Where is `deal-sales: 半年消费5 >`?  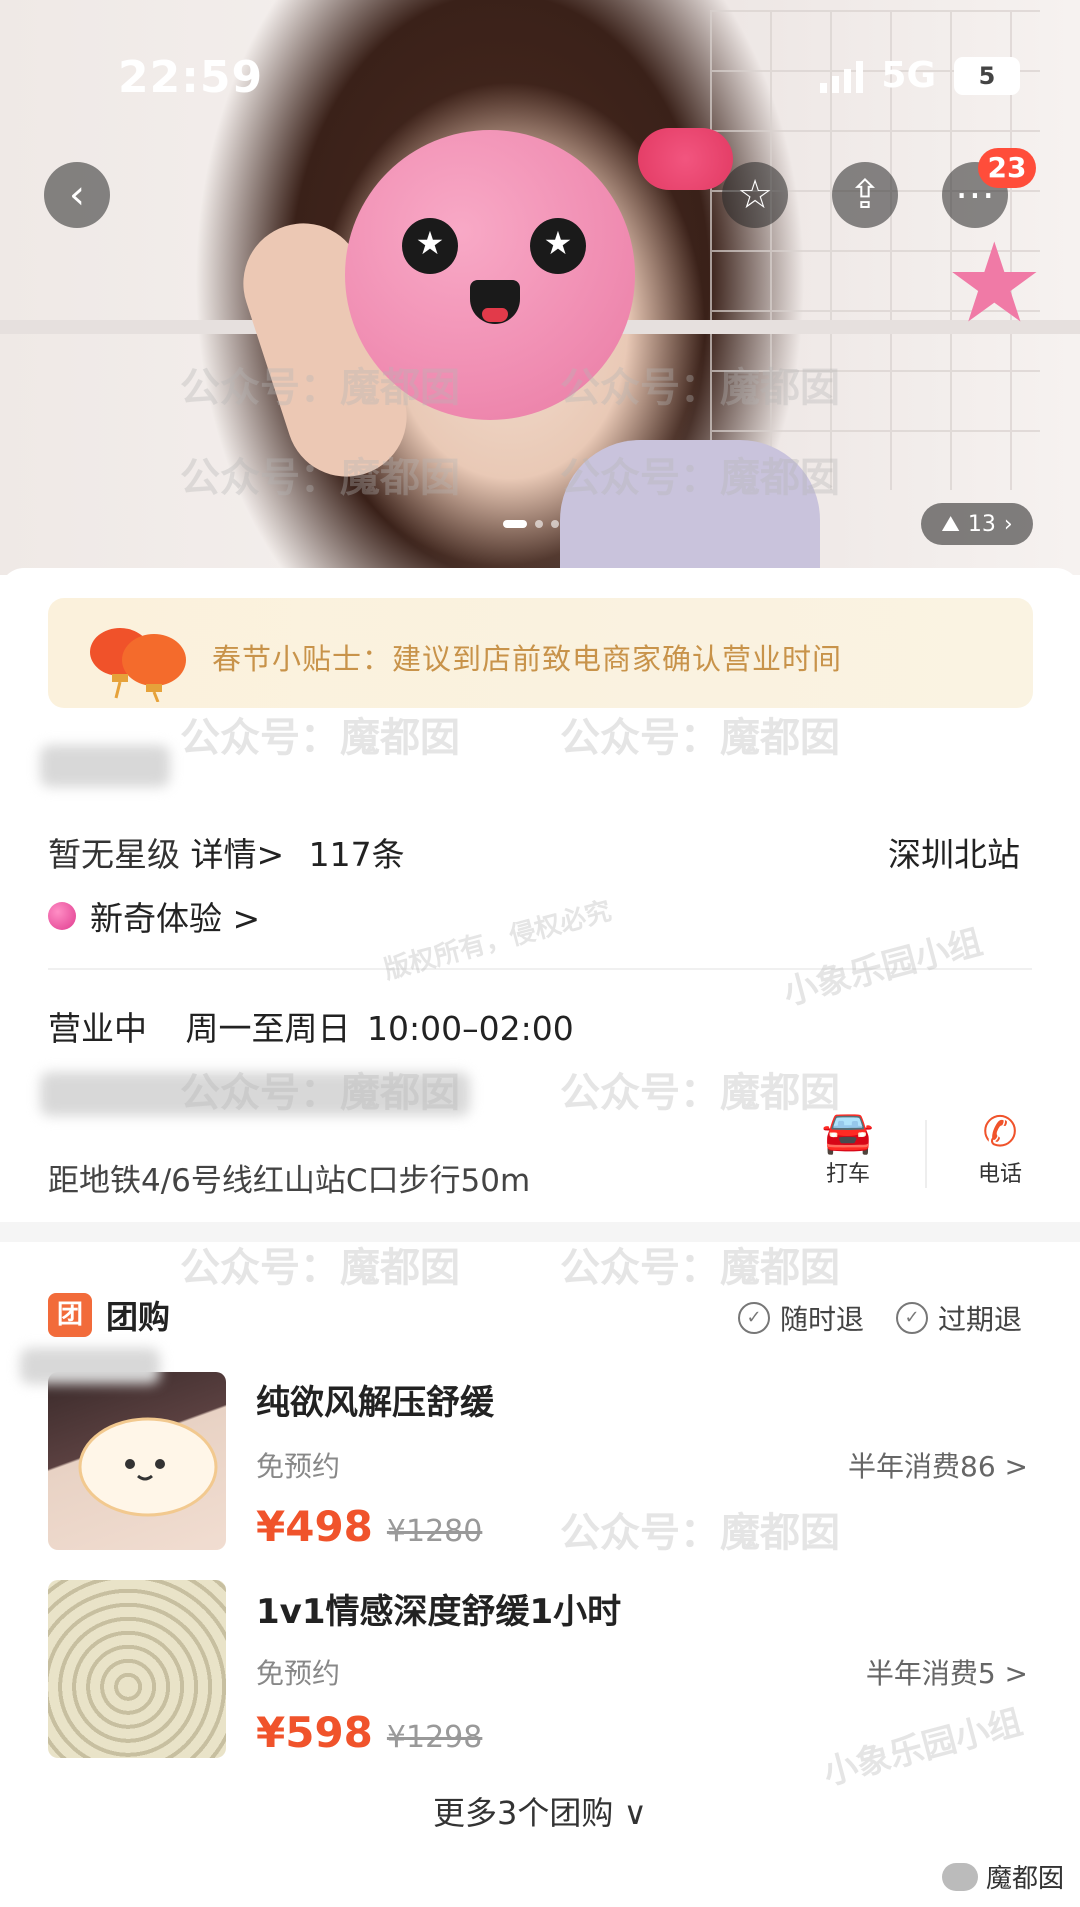 deal-sales: 半年消费5 > is located at coordinates (947, 1672).